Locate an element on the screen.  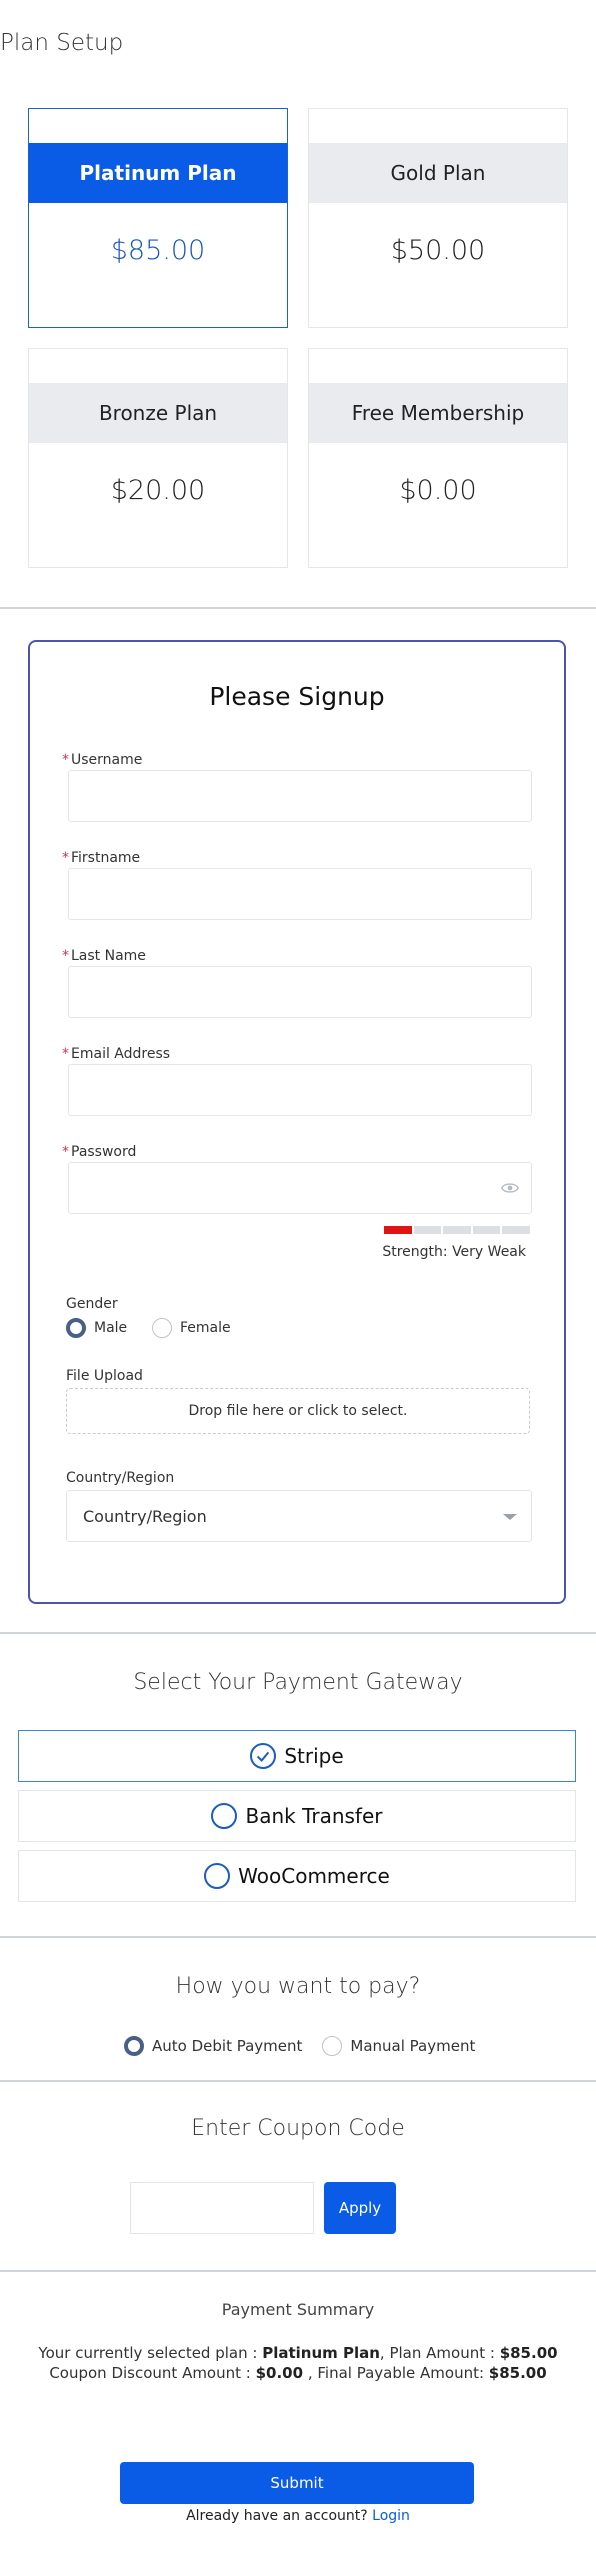
country-select-value: Country/Region is located at coordinates (145, 1516).